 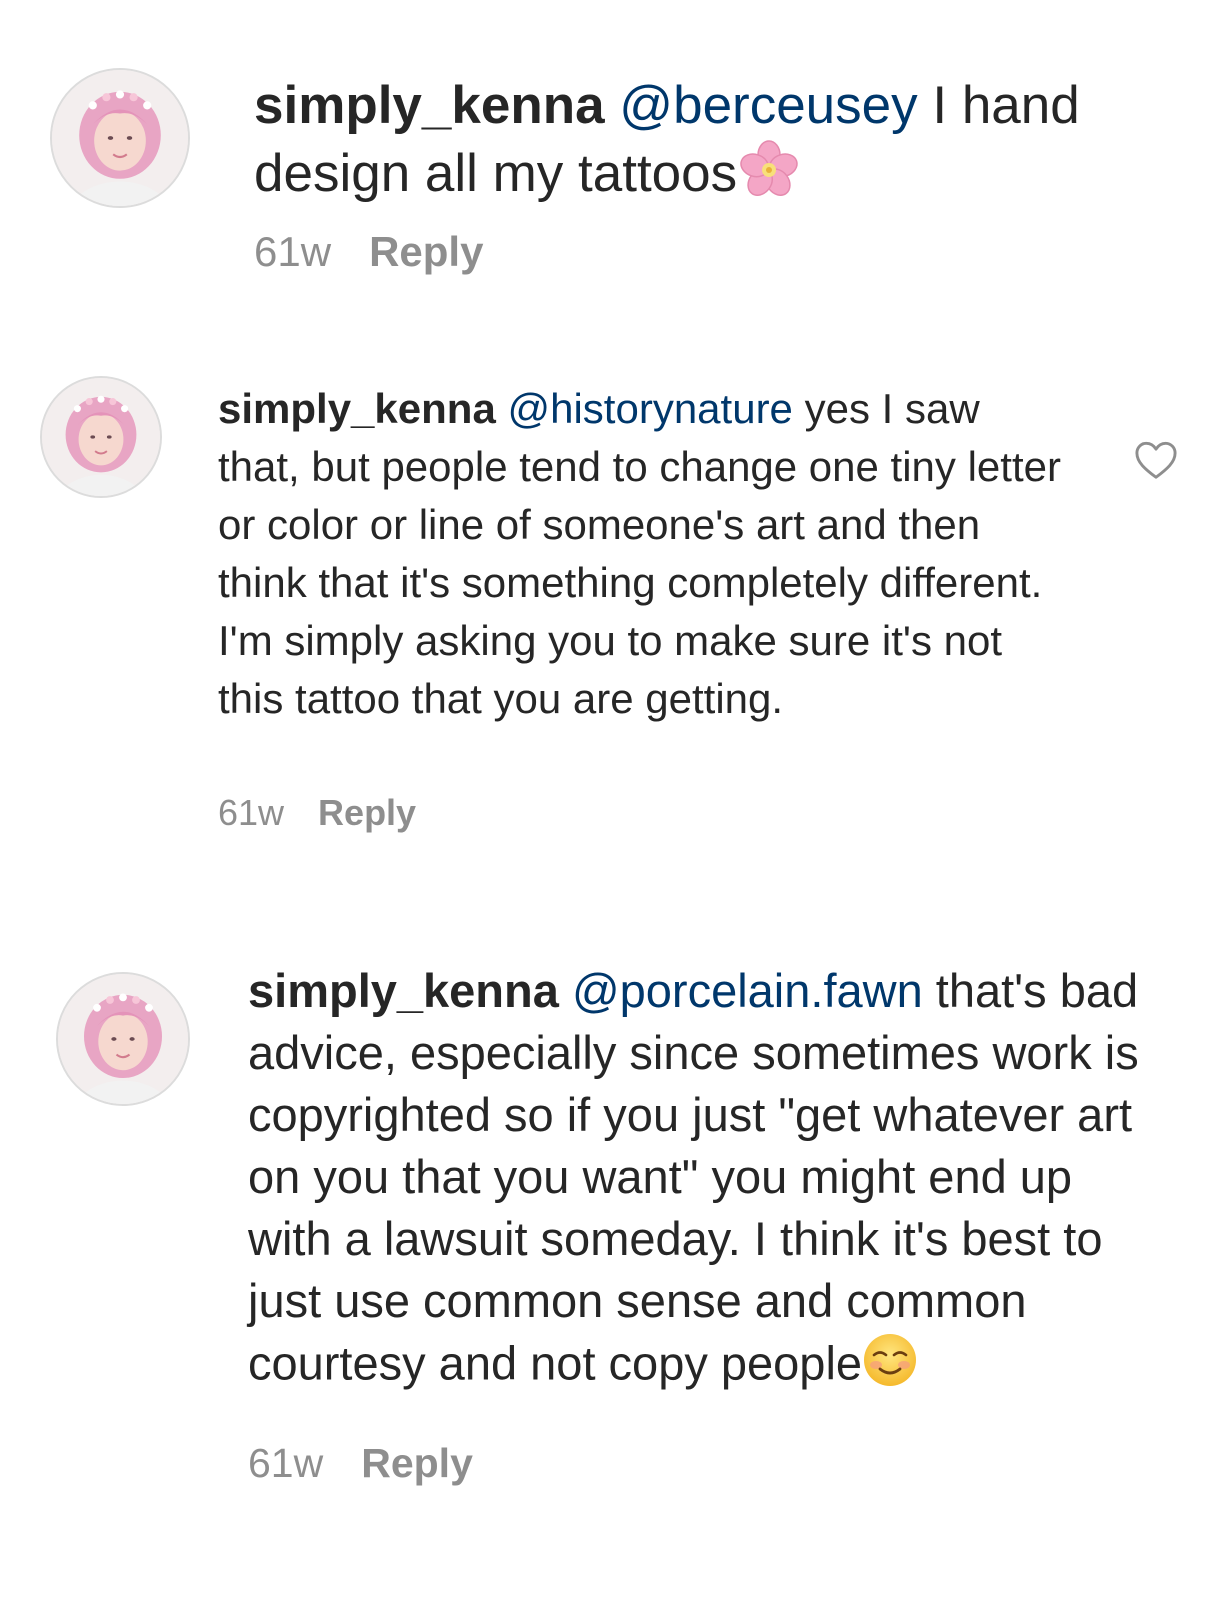 I want to click on mention-link: @porcelain.fawn, so click(x=747, y=990).